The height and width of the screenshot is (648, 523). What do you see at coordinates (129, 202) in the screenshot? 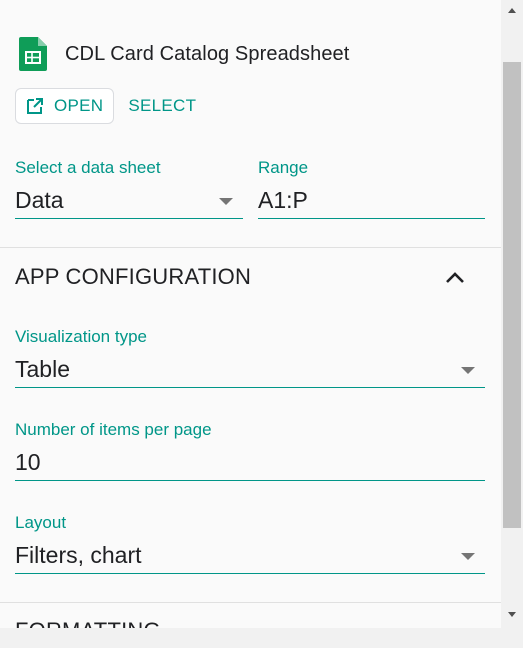
I see `data-sheet-value: Data` at bounding box center [129, 202].